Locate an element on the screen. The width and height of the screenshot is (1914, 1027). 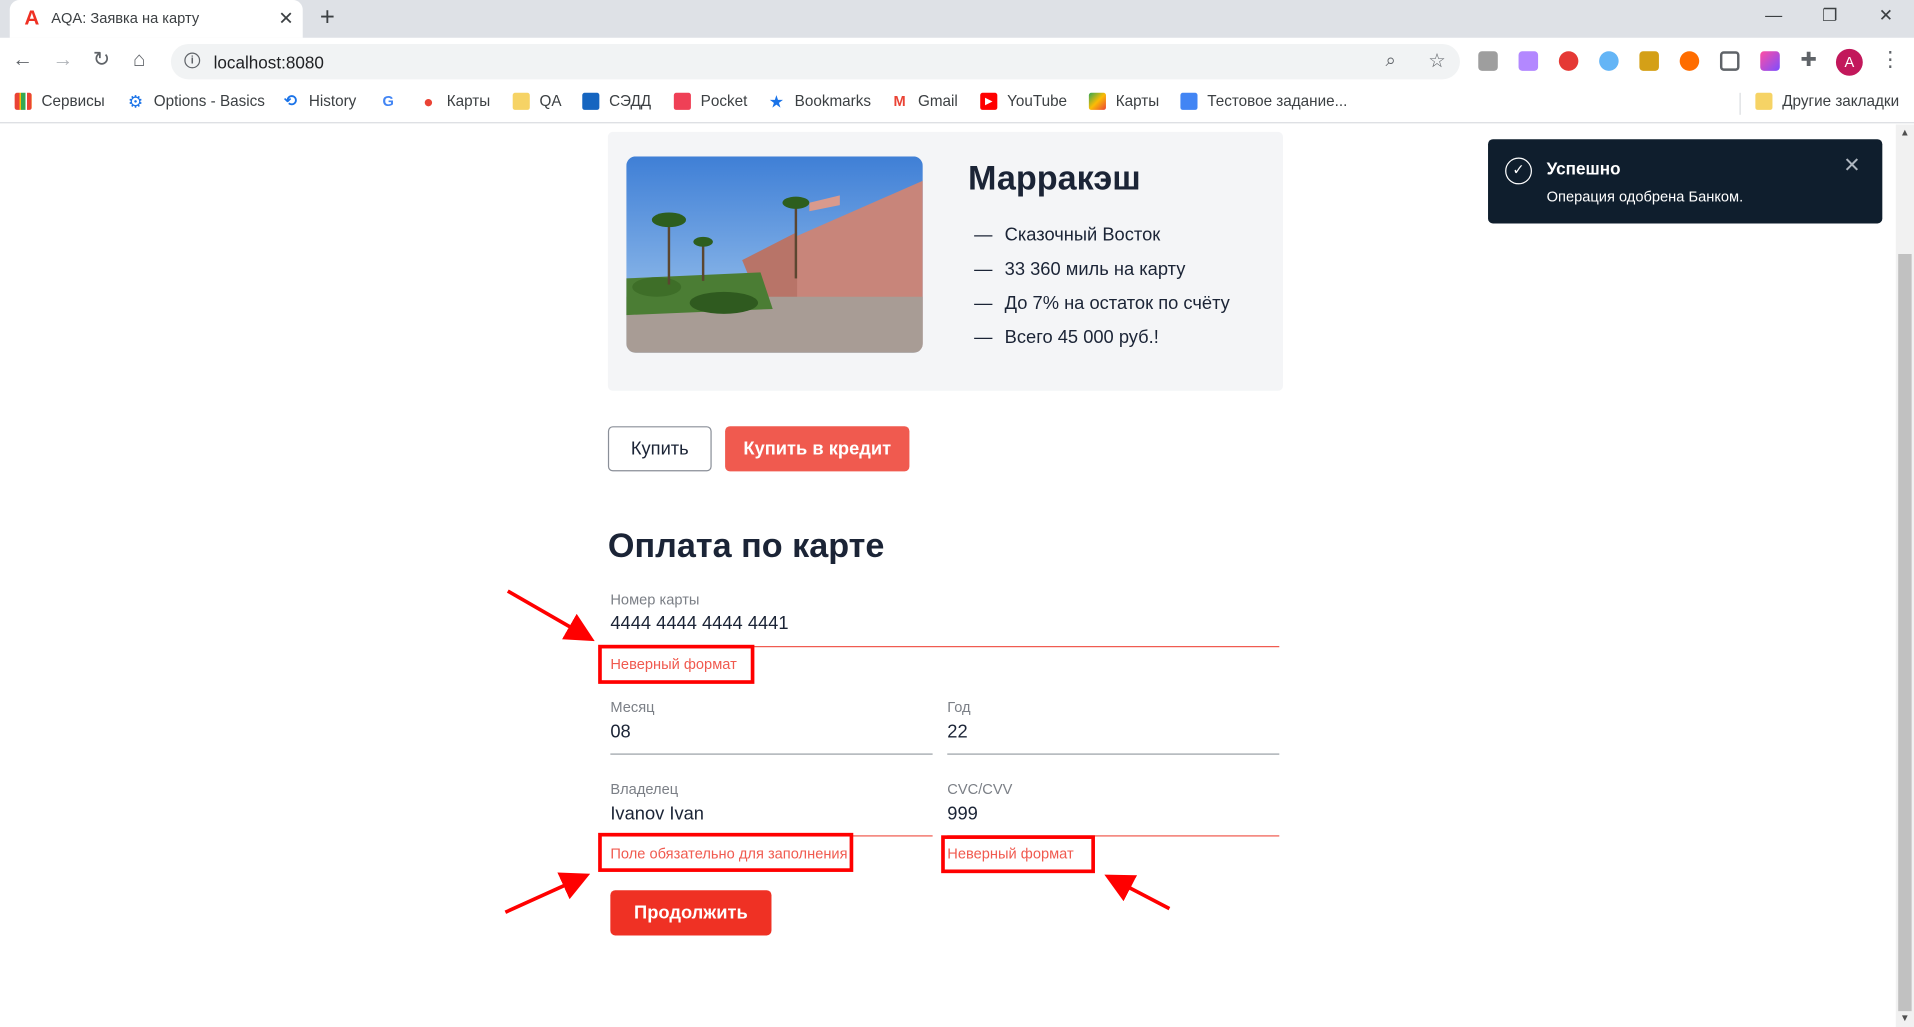
close-icon: ✕ is located at coordinates (1851, 166).